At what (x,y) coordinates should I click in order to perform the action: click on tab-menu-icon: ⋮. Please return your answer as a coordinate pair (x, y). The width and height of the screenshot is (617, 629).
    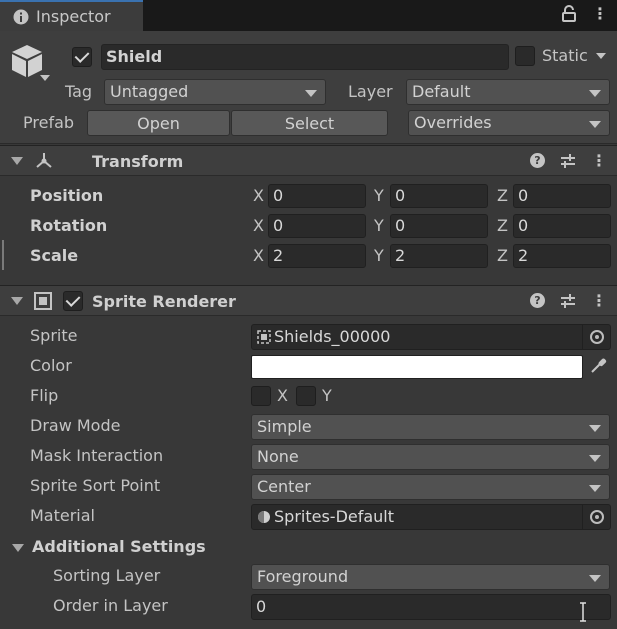
    Looking at the image, I should click on (600, 13).